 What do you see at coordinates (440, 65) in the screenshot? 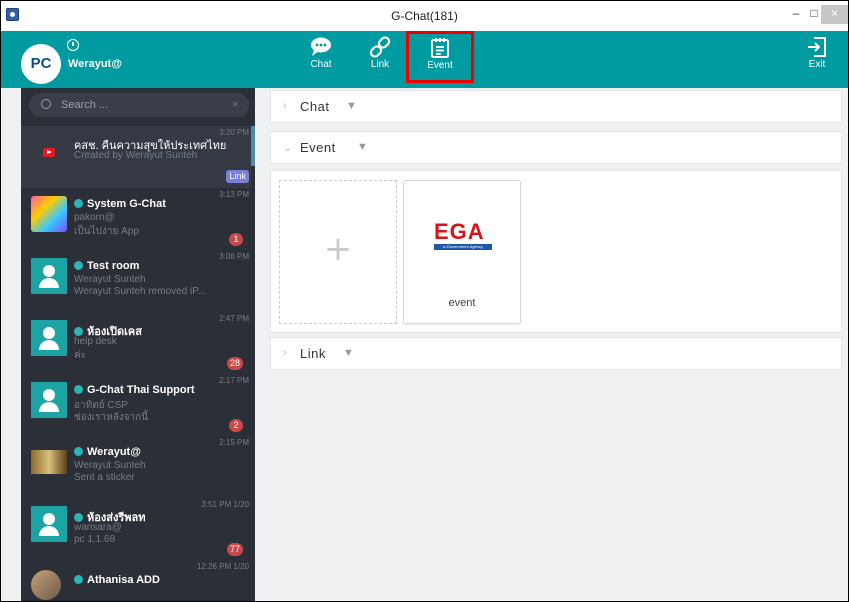
I see `nav-event-label: Event` at bounding box center [440, 65].